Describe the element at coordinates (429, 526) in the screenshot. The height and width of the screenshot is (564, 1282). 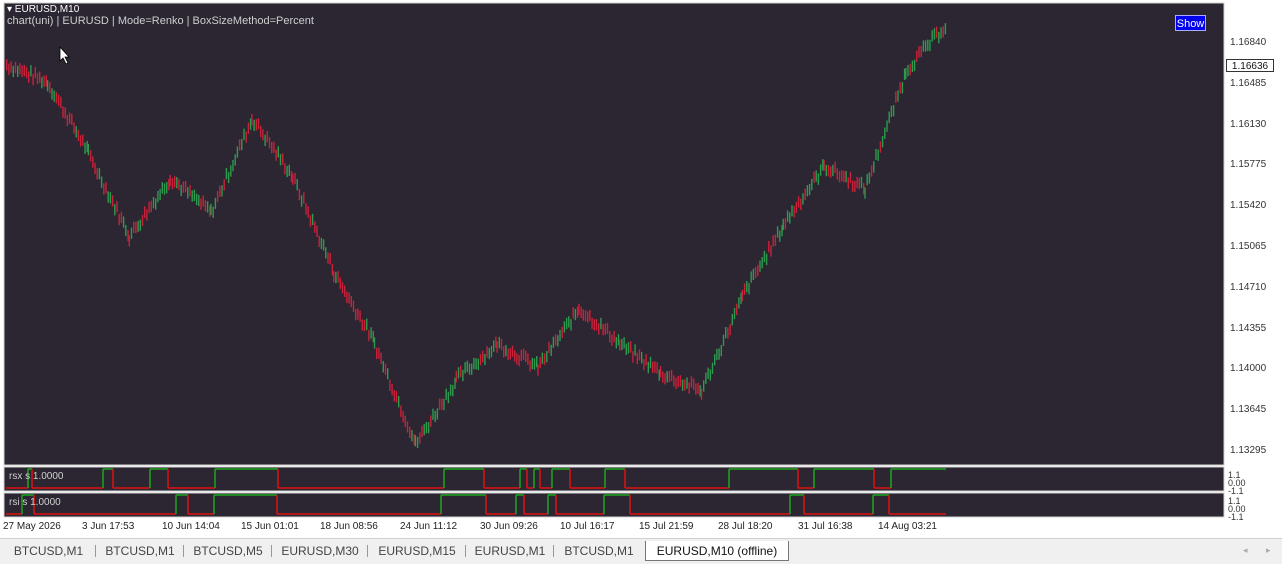
I see `time-label: 24 Jun 11:12` at that location.